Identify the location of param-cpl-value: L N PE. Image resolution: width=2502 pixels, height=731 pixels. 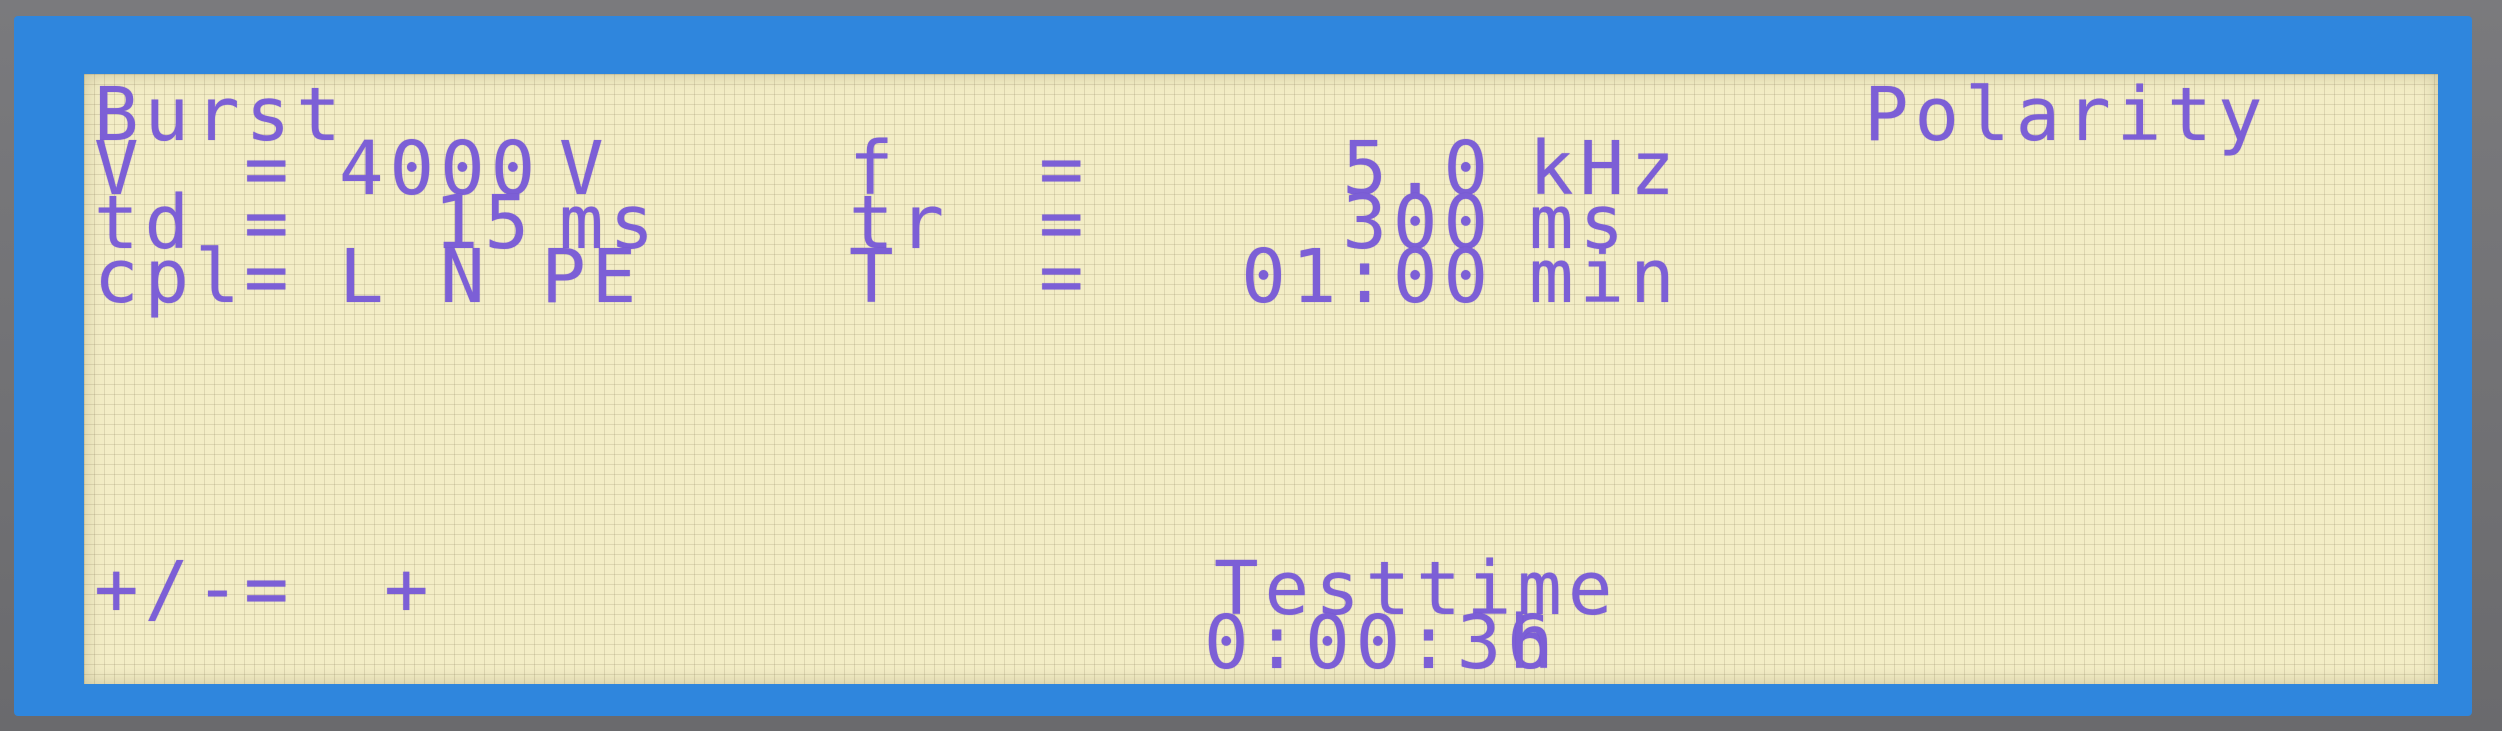
(491, 277).